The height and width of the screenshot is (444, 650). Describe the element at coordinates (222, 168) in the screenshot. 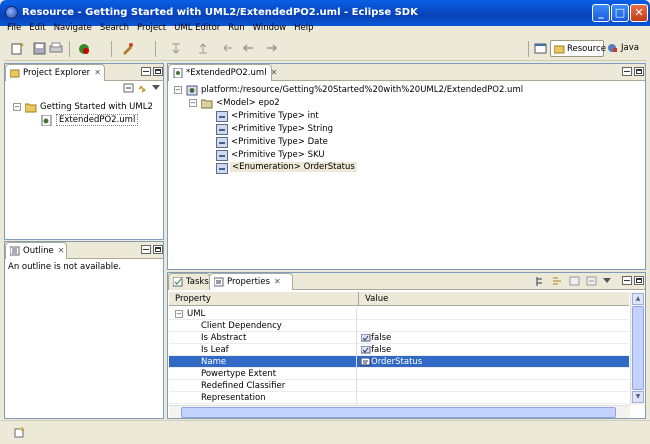

I see `enumeration-icon` at that location.